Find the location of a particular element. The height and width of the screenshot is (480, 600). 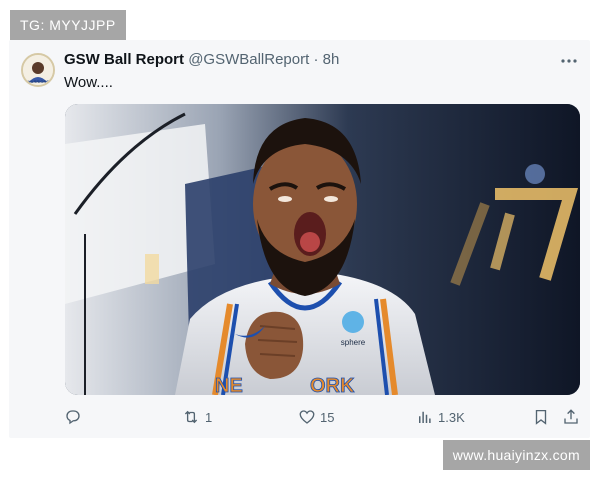

heart-icon is located at coordinates (307, 417).